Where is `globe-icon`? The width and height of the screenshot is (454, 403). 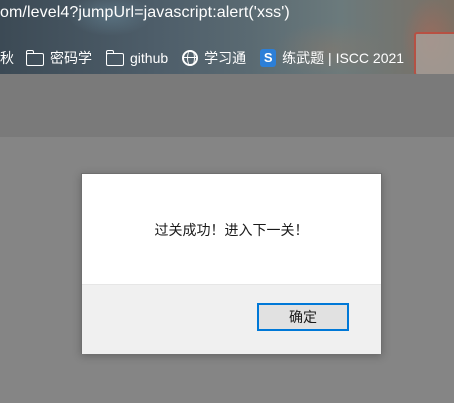 globe-icon is located at coordinates (190, 58).